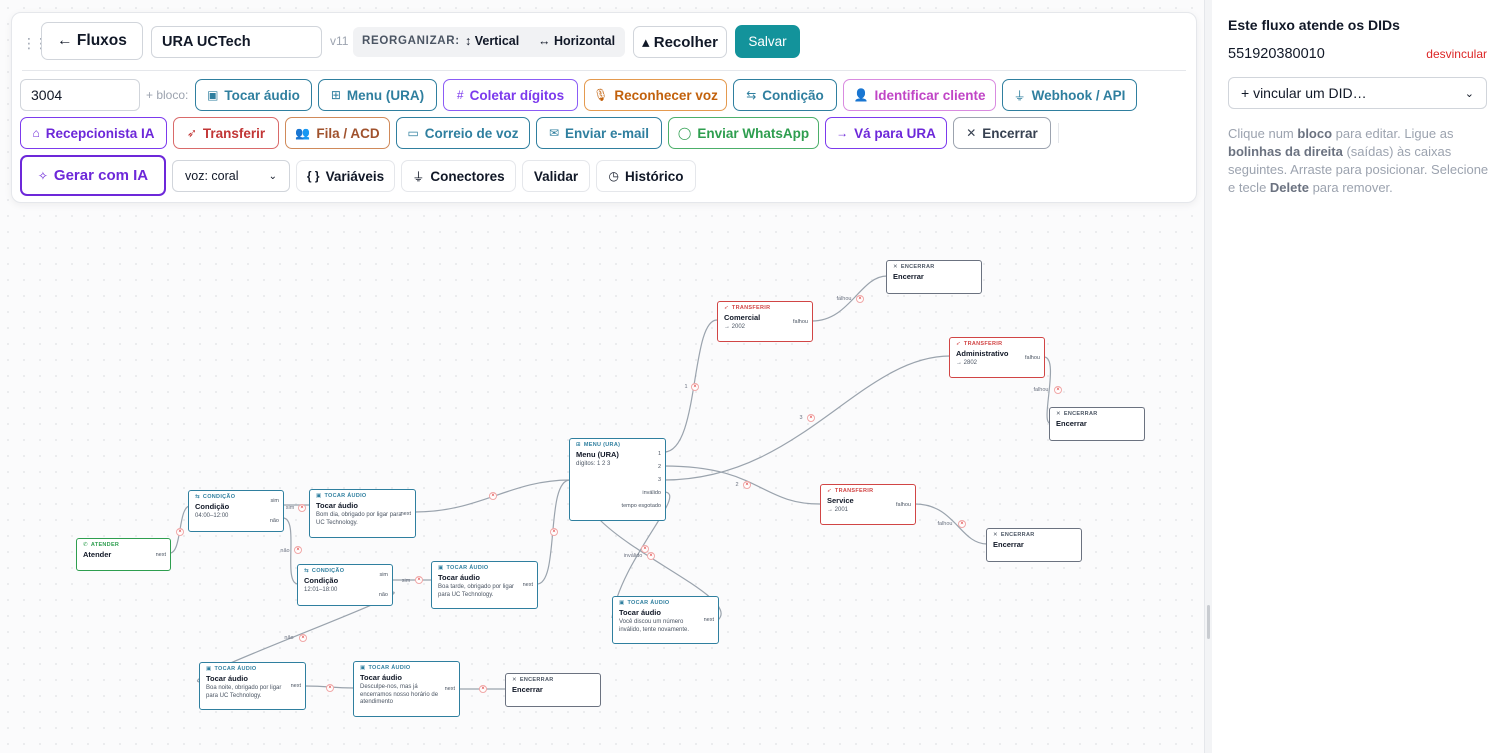 Image resolution: width=1500 pixels, height=753 pixels. What do you see at coordinates (253, 95) in the screenshot?
I see `add-tocar-audio-button: ▣ Tocar áudio` at bounding box center [253, 95].